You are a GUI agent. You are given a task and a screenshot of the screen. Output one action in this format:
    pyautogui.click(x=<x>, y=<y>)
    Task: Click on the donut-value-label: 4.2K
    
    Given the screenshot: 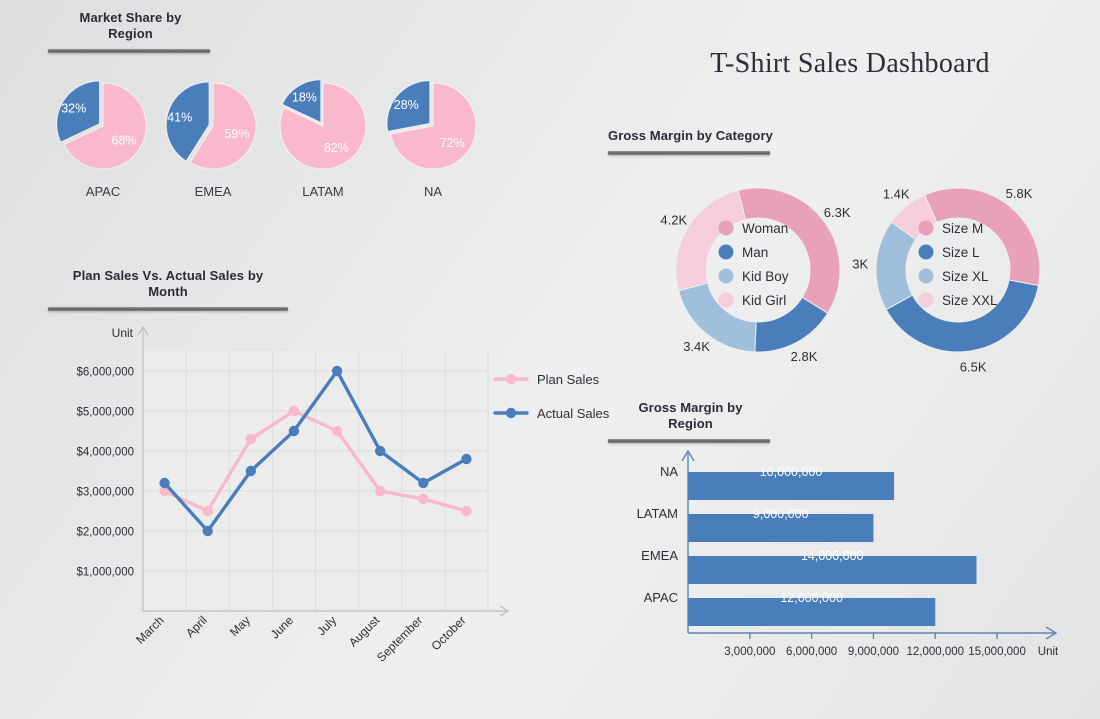 What is the action you would take?
    pyautogui.click(x=673, y=219)
    